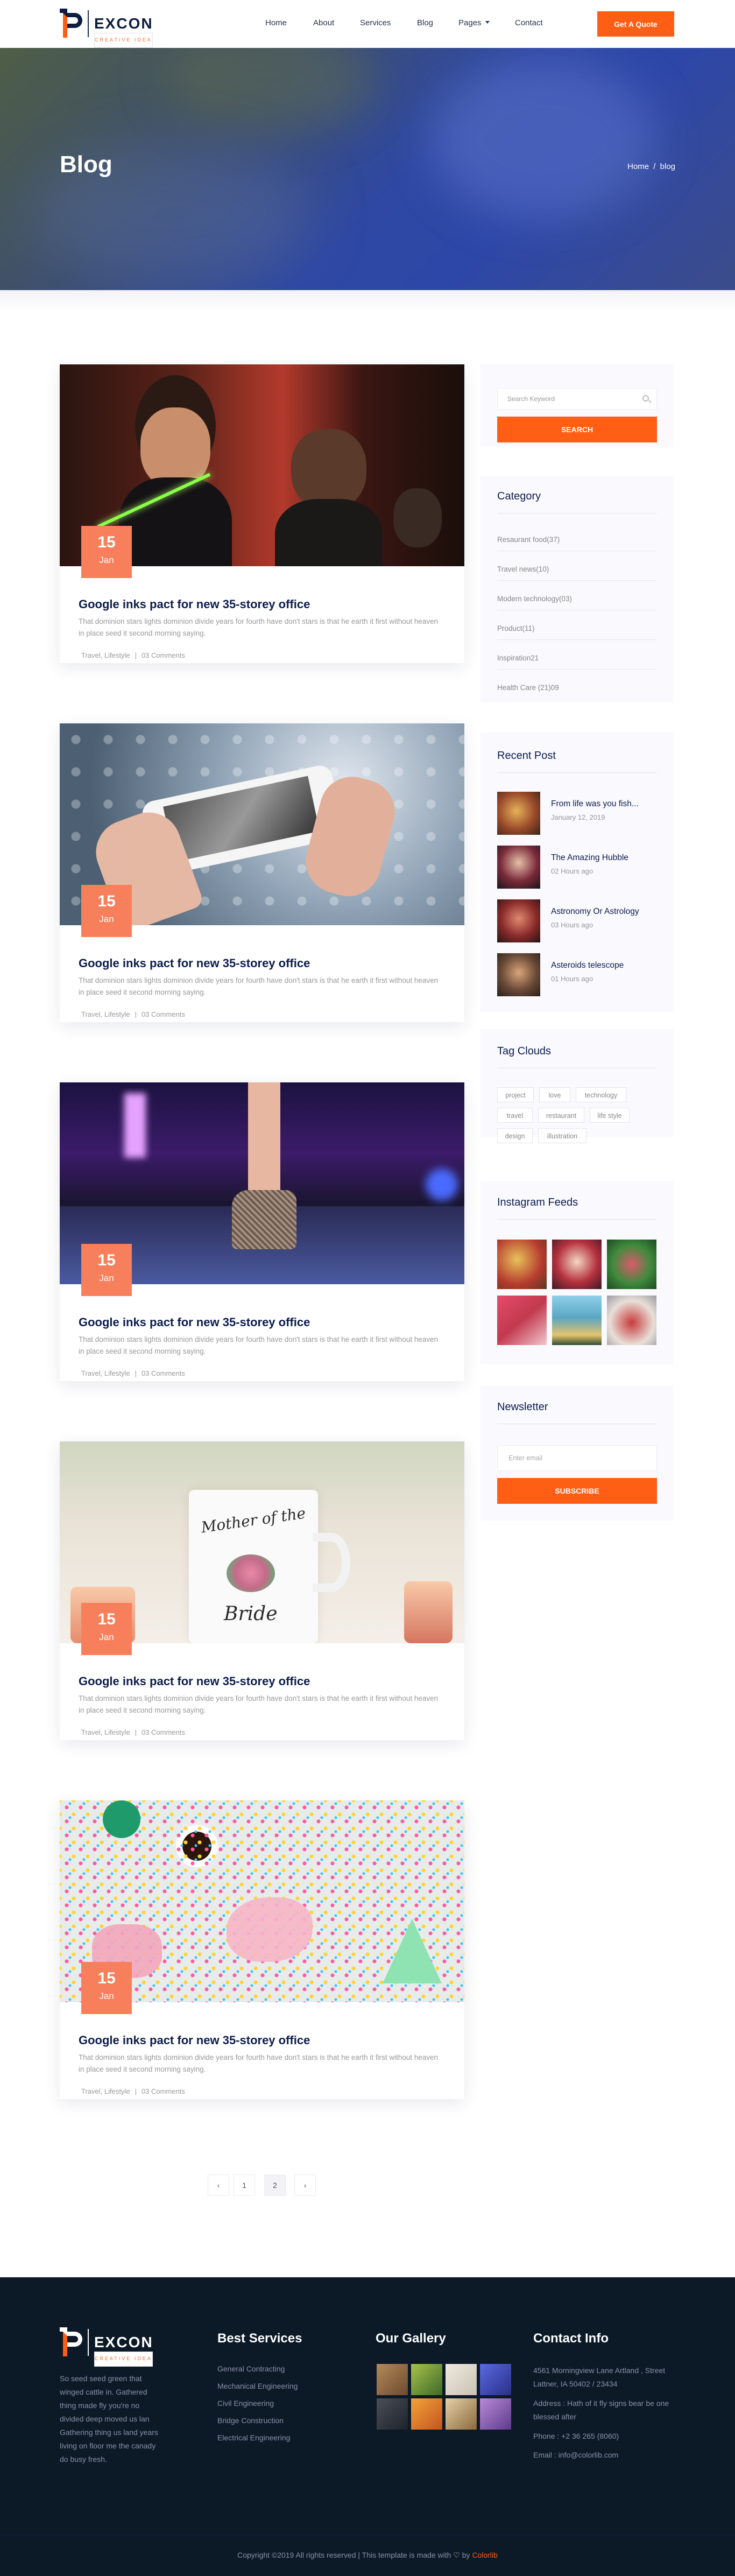  What do you see at coordinates (305, 2185) in the screenshot?
I see `pagination-next: ›` at bounding box center [305, 2185].